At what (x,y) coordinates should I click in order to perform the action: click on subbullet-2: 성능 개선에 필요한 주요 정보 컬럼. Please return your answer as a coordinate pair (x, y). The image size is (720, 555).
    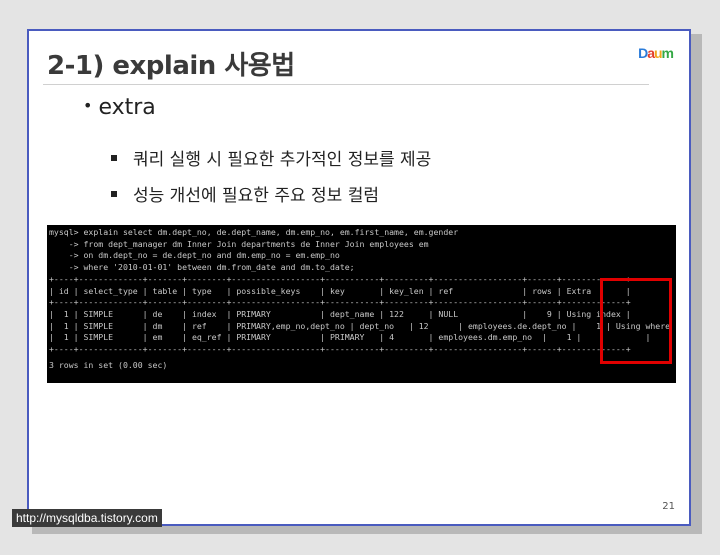
    Looking at the image, I should click on (245, 193).